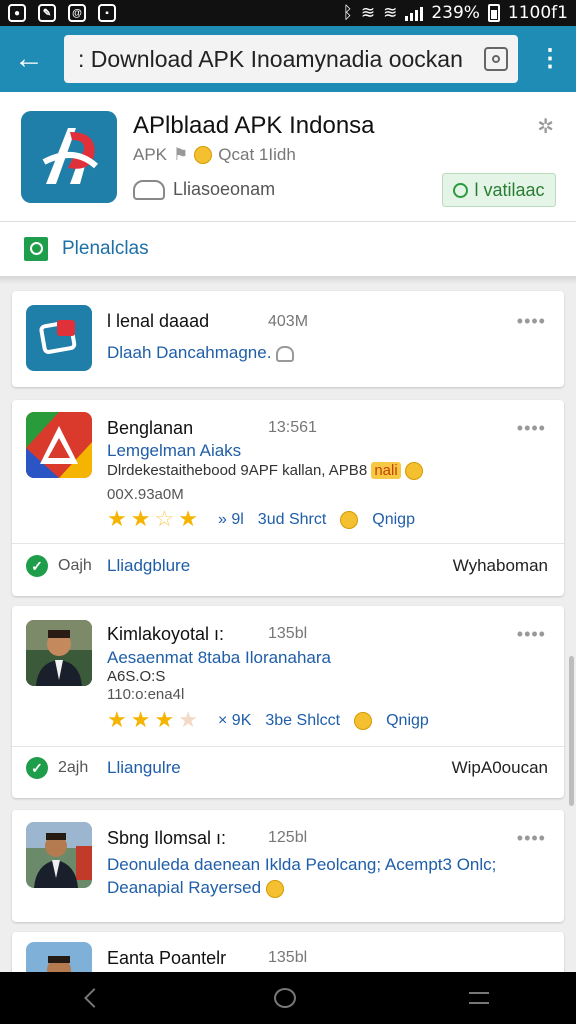 This screenshot has height=1024, width=576. I want to click on messenger-icon: ●, so click(17, 13).